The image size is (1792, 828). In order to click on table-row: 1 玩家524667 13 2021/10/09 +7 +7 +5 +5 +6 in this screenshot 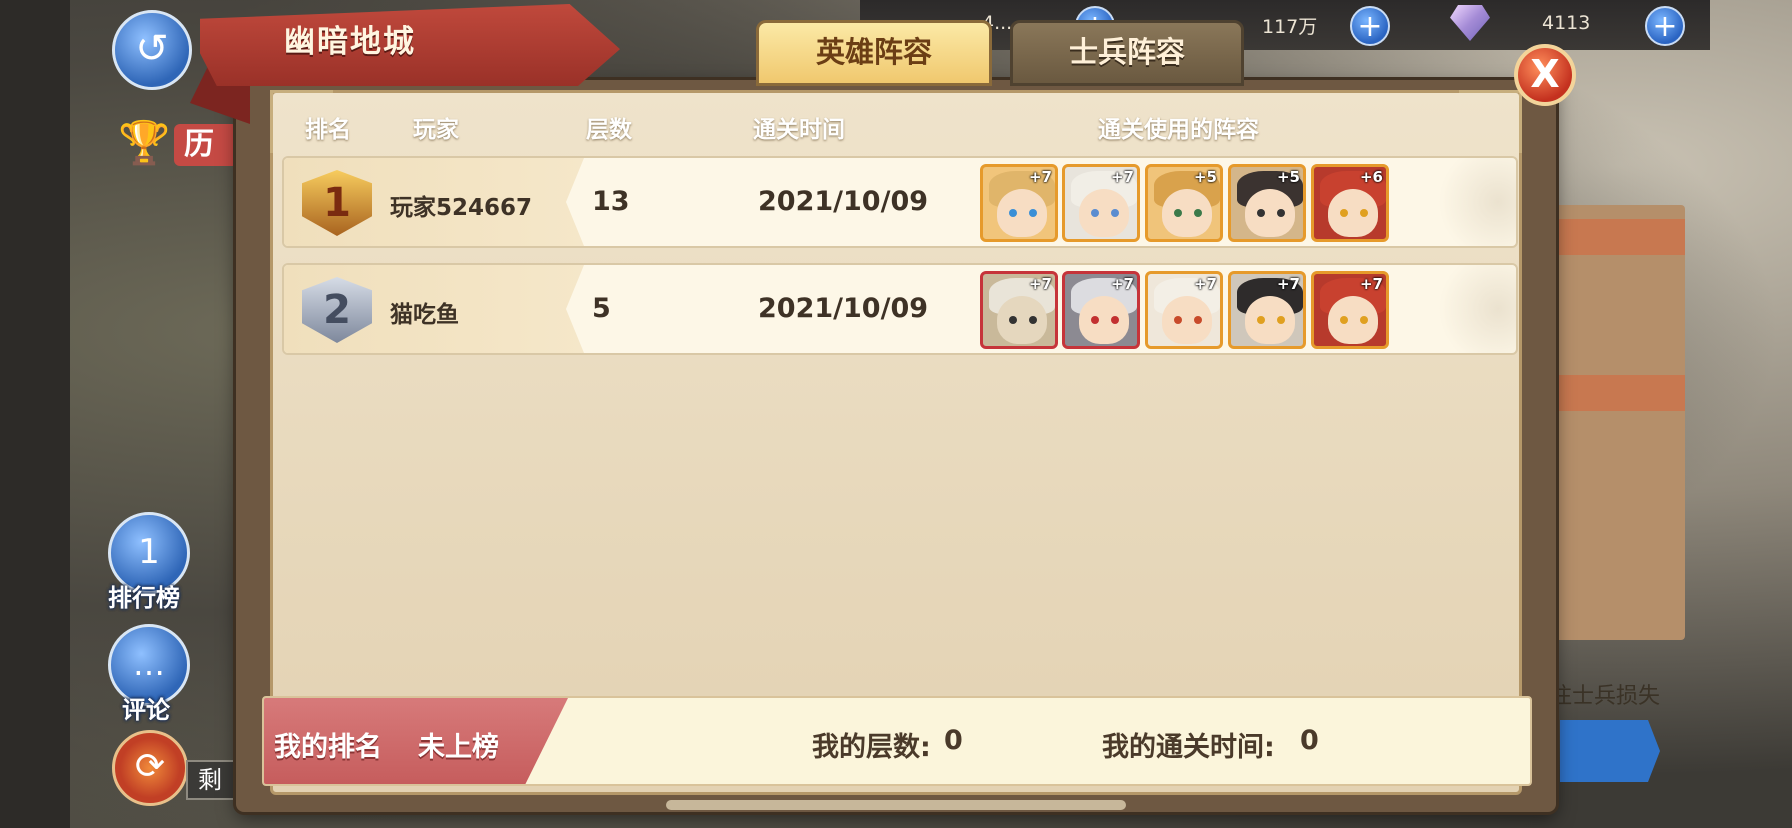, I will do `click(900, 202)`.